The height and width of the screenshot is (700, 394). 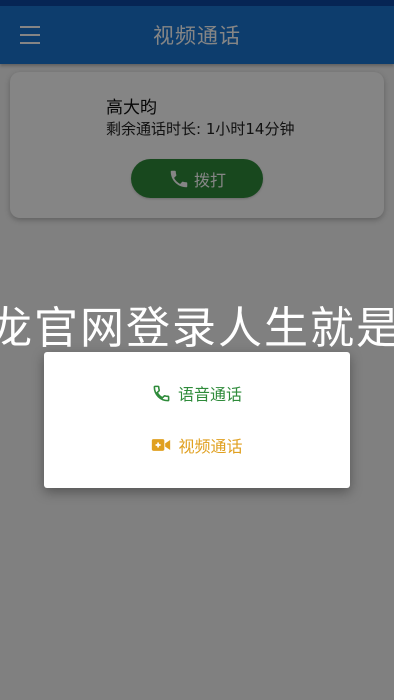 What do you see at coordinates (209, 394) in the screenshot?
I see `voice-call-label: 语音通话` at bounding box center [209, 394].